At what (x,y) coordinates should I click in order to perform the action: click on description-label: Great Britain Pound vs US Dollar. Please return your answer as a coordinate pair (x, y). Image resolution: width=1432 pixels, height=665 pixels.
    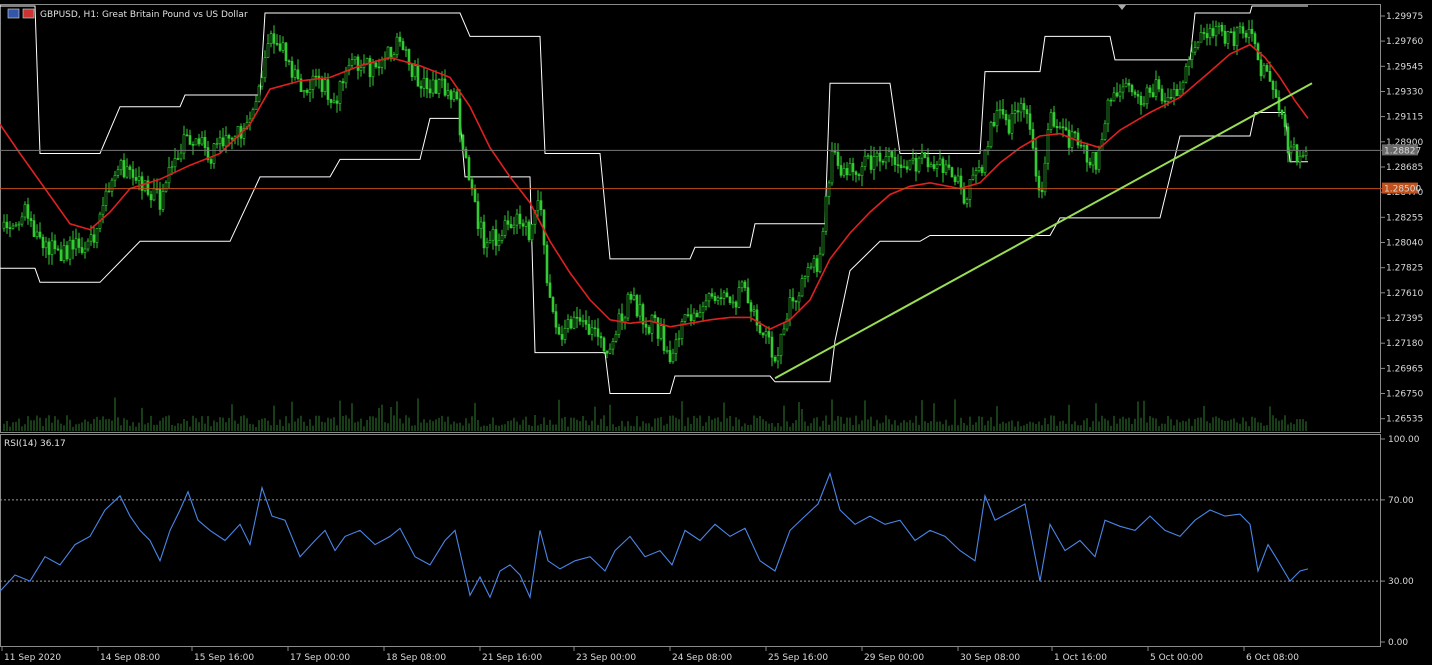
    Looking at the image, I should click on (175, 15).